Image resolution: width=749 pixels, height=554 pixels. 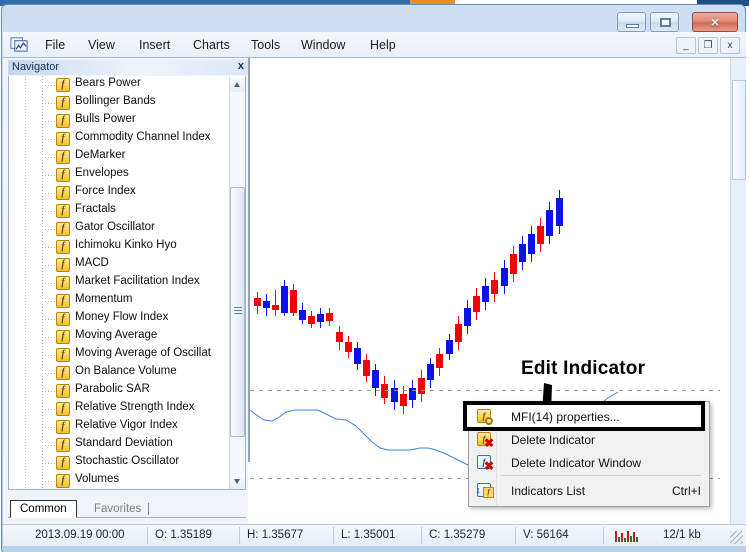 What do you see at coordinates (80, 535) in the screenshot?
I see `status-datetime: 2013.09.19 00:00` at bounding box center [80, 535].